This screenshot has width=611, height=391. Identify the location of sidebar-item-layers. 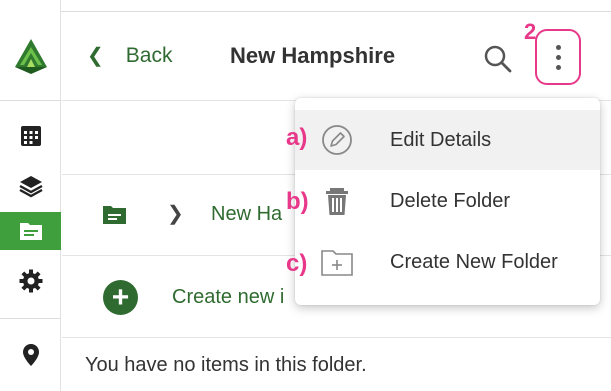
(30, 186).